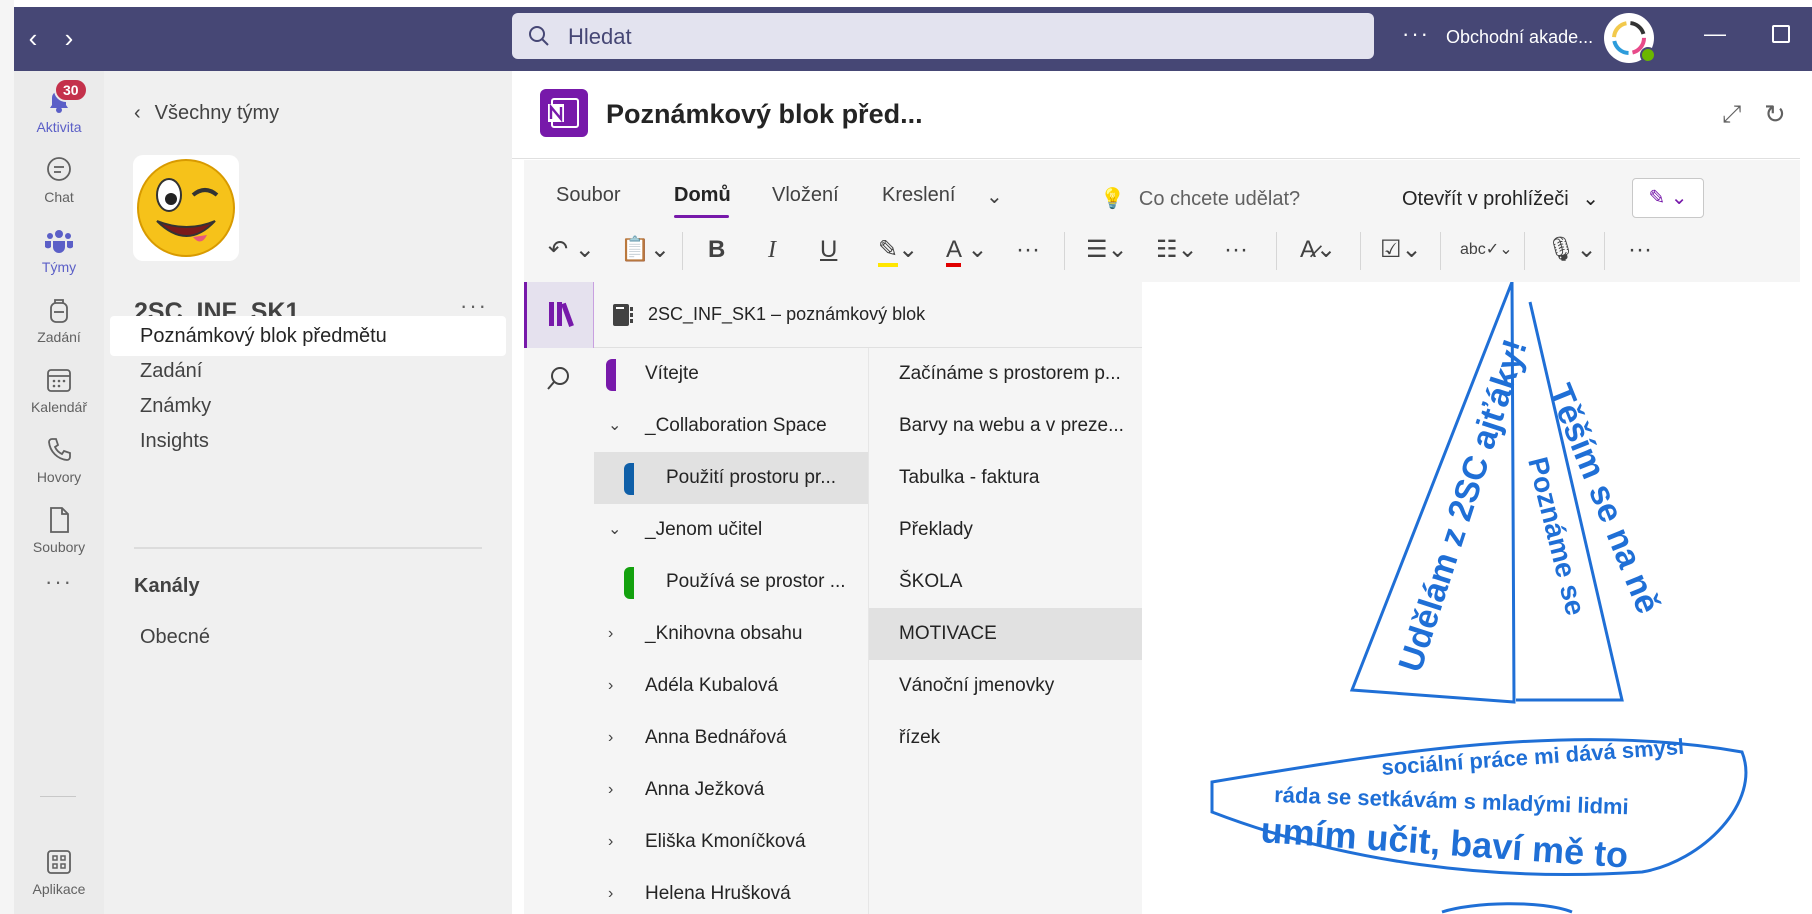  I want to click on team-nav-class-notebook: Poznámkový blok předmětu, so click(308, 336).